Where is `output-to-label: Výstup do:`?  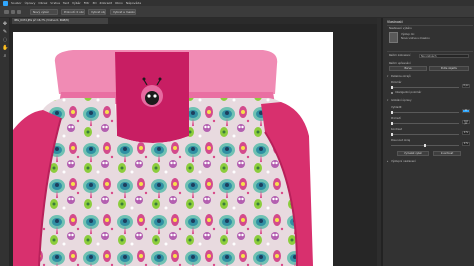 output-to-label: Výstup do: is located at coordinates (408, 34).